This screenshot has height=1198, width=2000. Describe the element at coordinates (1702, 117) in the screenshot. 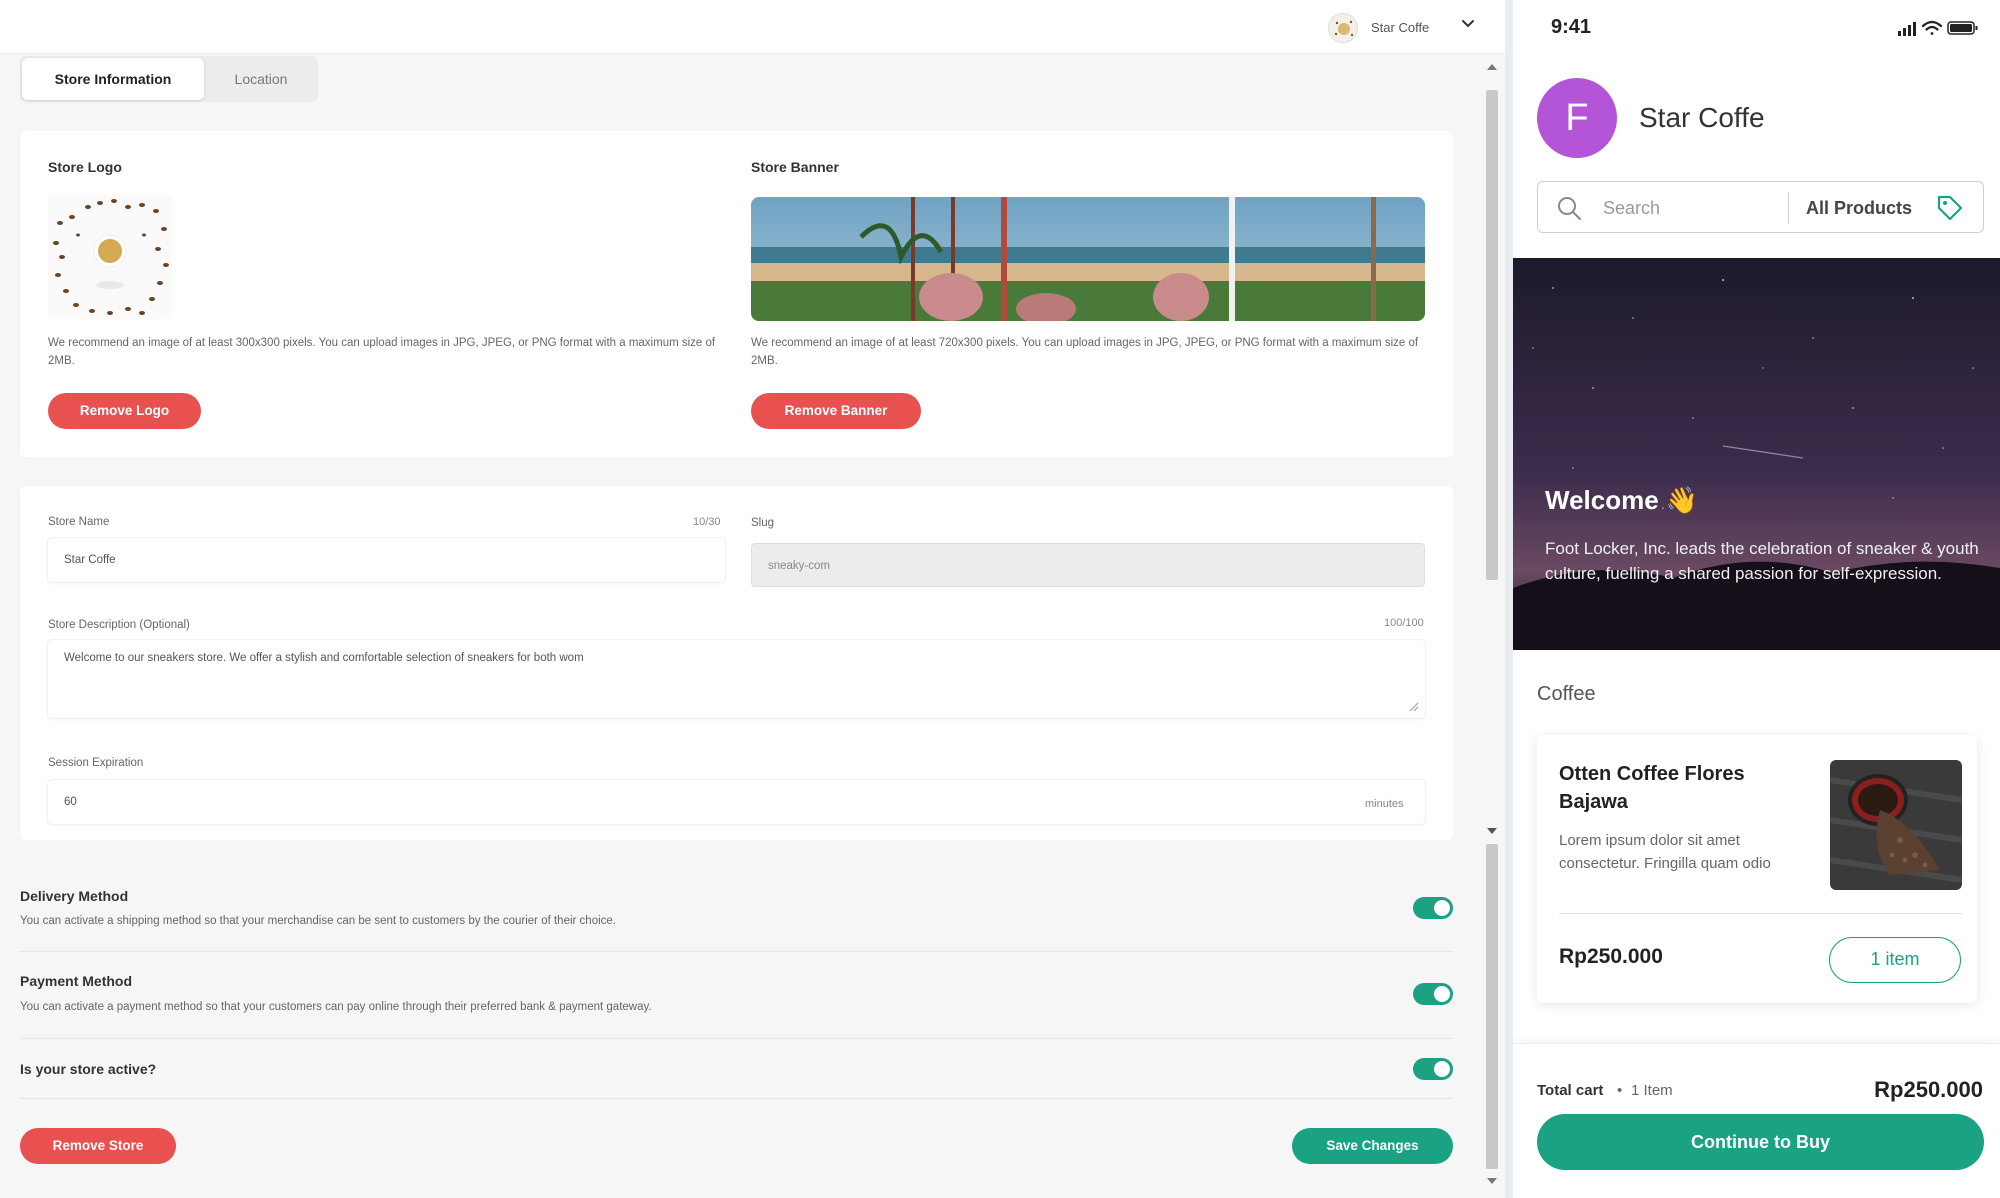

I see `store-title: Star Coffe` at that location.